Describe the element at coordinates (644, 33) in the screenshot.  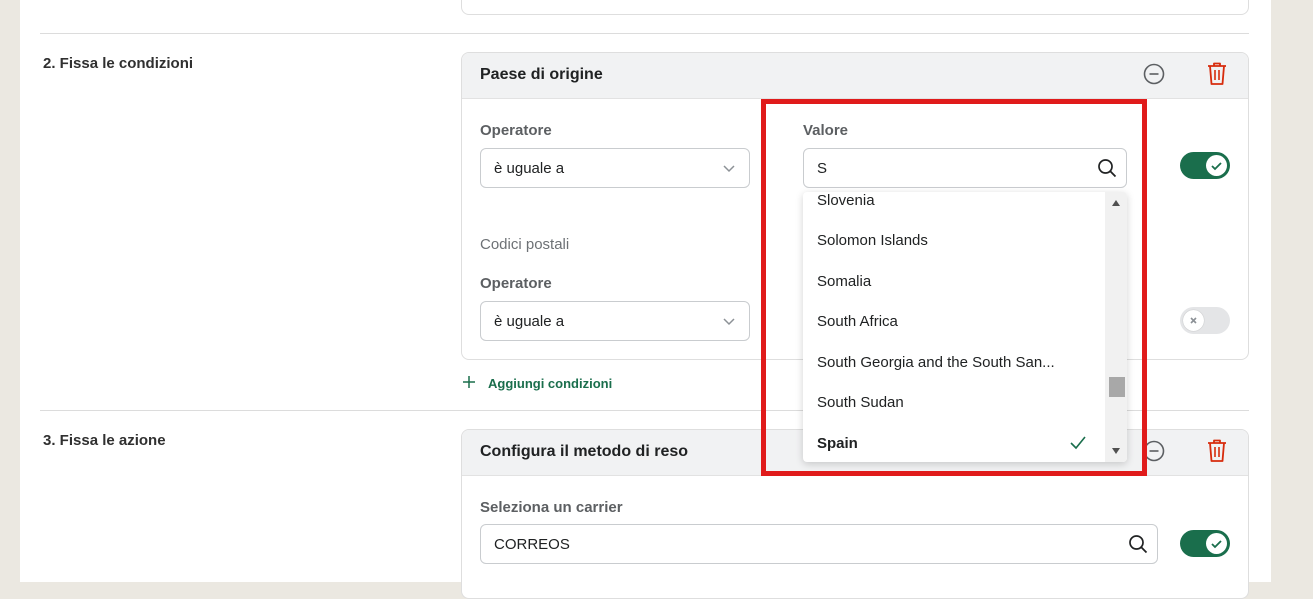
I see `section-divider` at that location.